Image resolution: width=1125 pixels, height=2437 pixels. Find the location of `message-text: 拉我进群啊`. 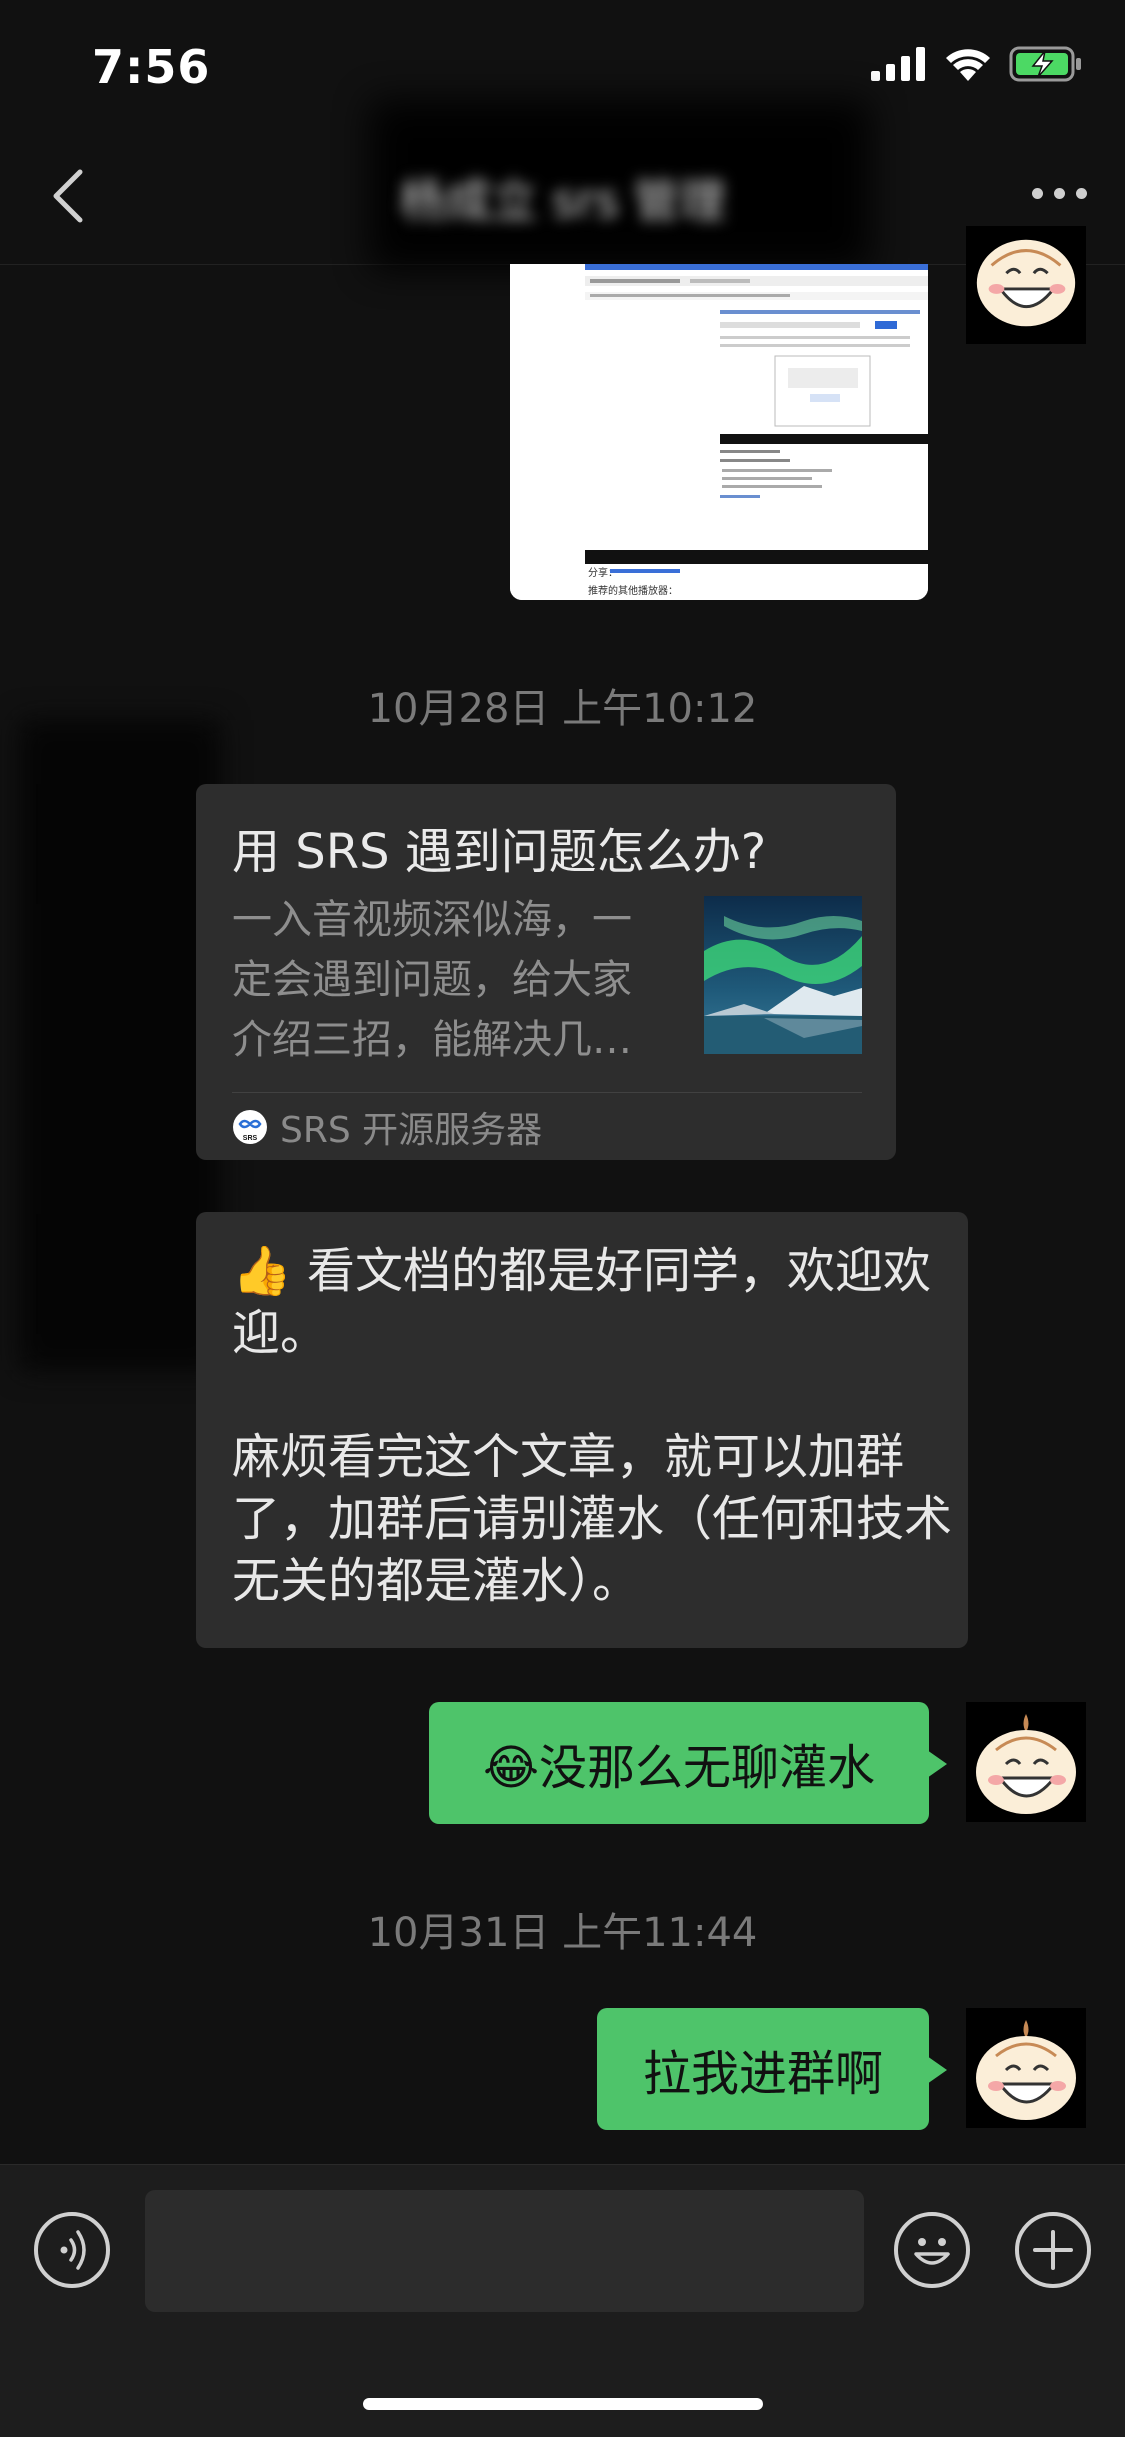

message-text: 拉我进群啊 is located at coordinates (762, 2074).